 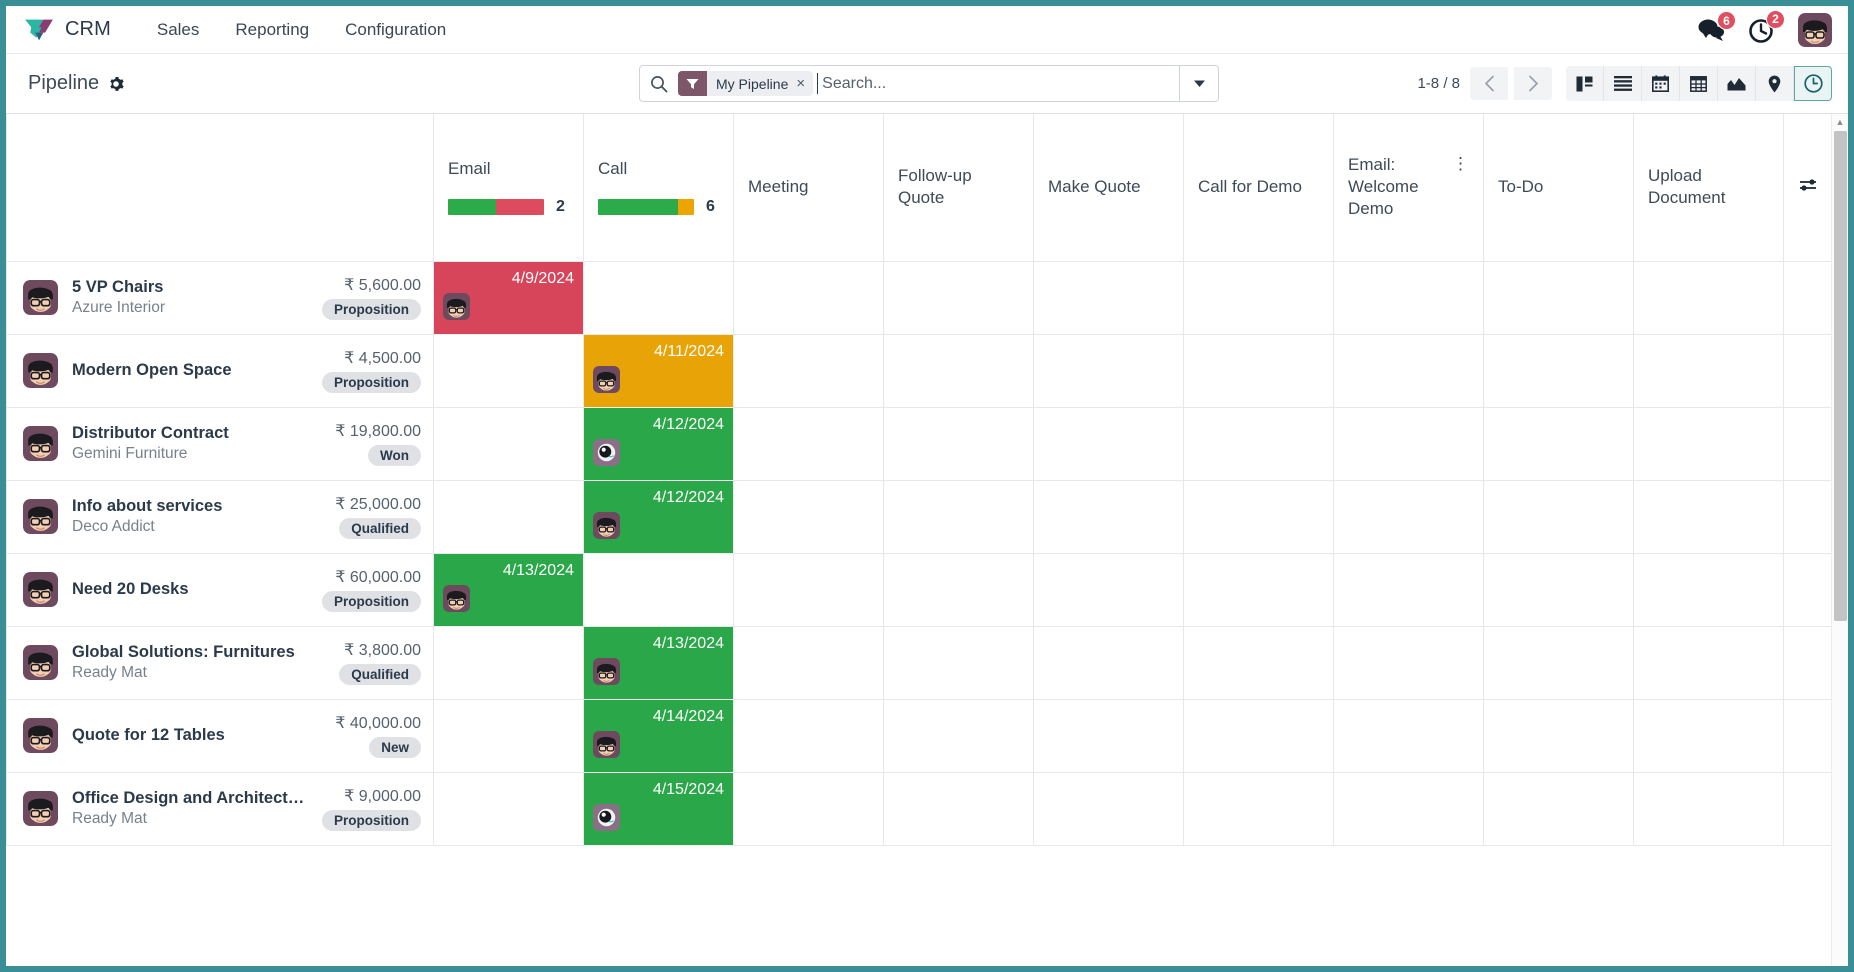 I want to click on activities-button: 2, so click(x=1767, y=26).